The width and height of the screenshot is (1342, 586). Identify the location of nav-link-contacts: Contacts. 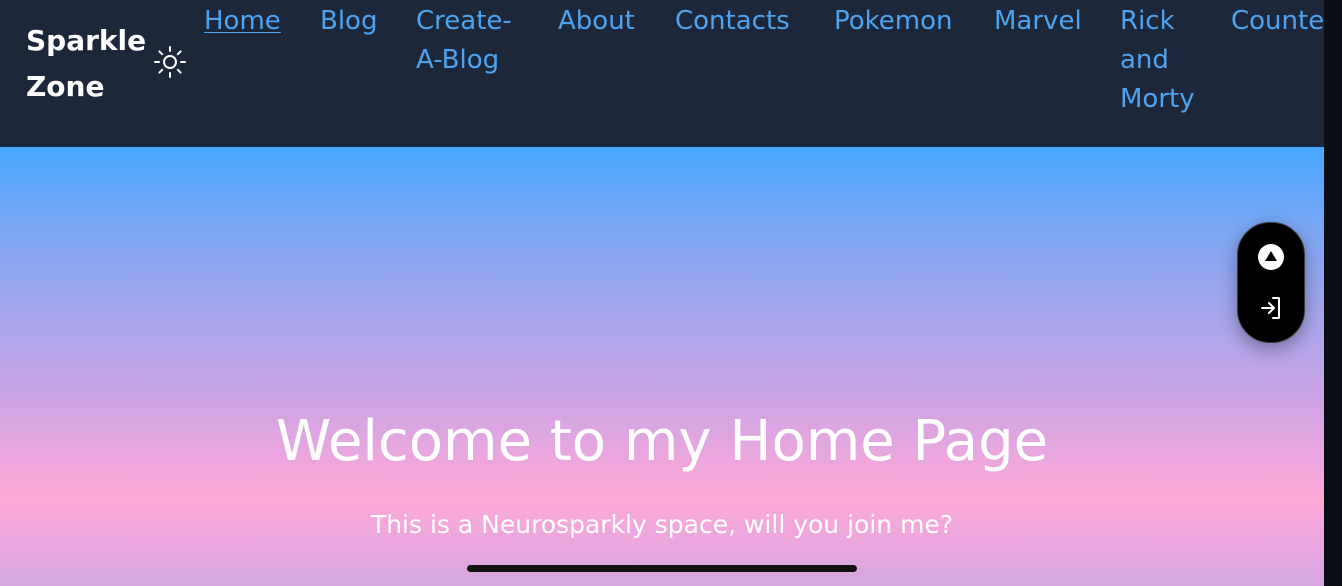
(732, 21).